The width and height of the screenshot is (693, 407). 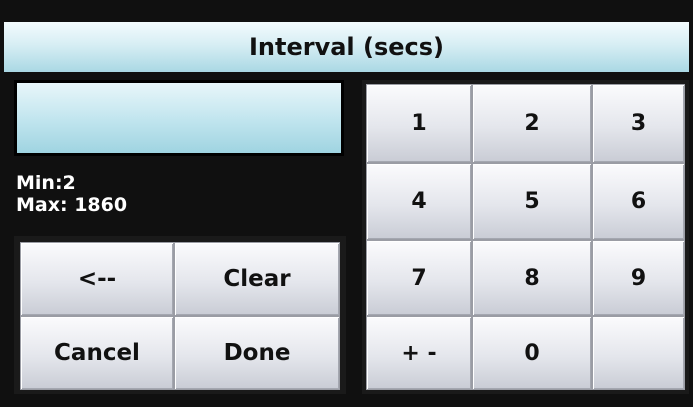 What do you see at coordinates (638, 123) in the screenshot?
I see `key-3-button: 3` at bounding box center [638, 123].